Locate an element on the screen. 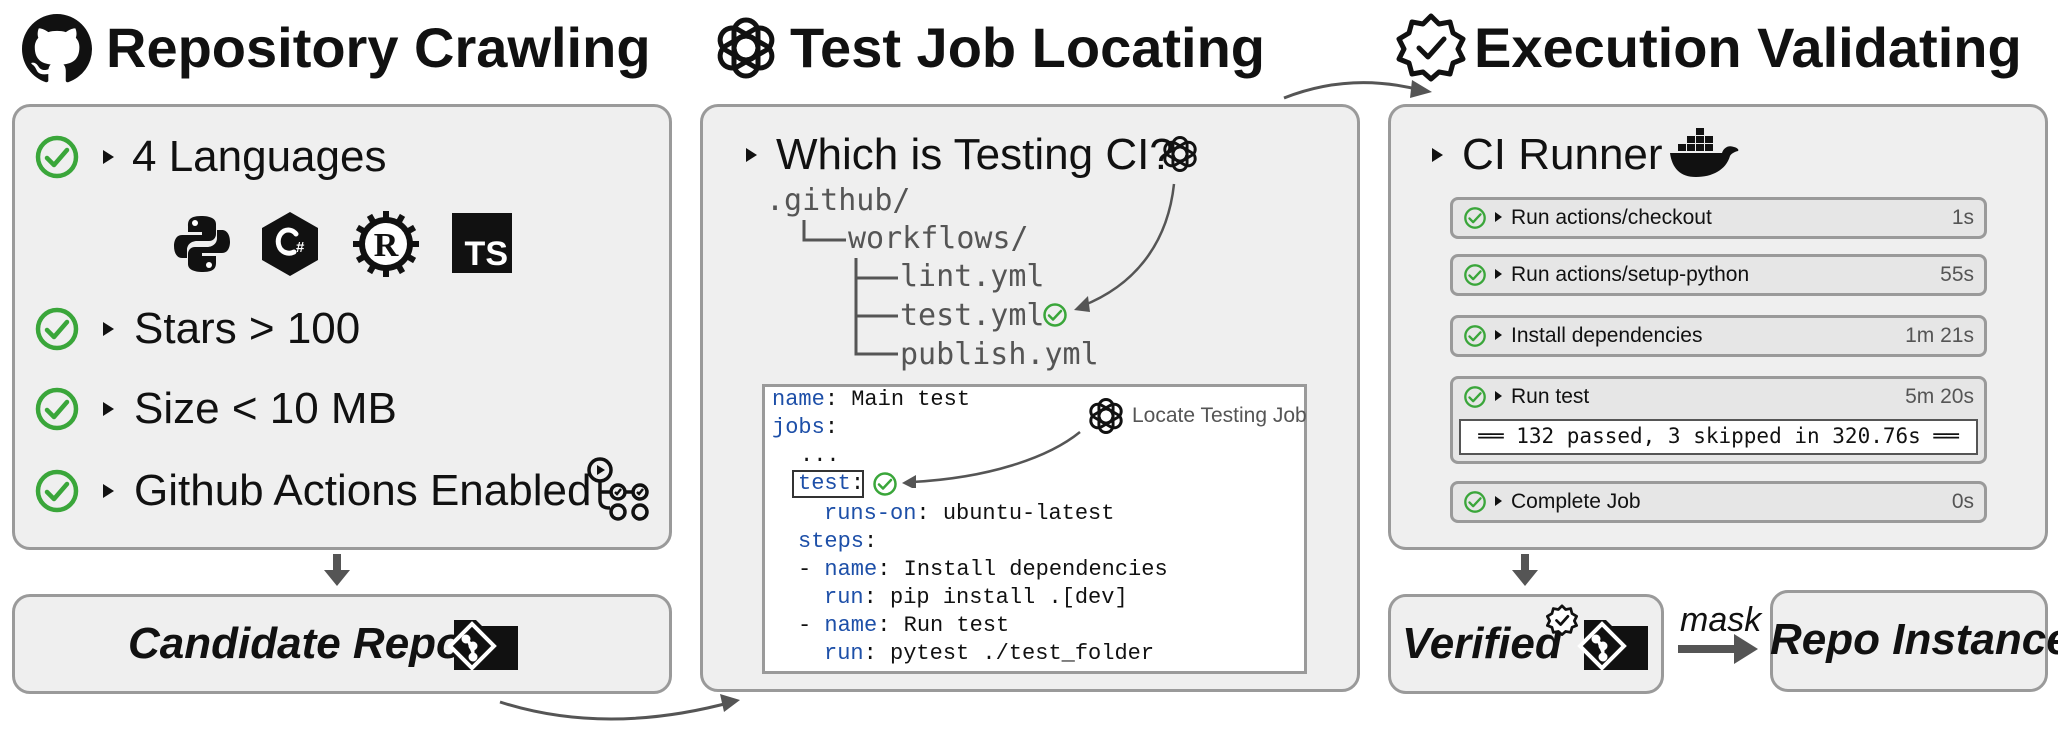 Image resolution: width=2058 pixels, height=736 pixels. ci-step-time: 5m 20s is located at coordinates (1939, 396).